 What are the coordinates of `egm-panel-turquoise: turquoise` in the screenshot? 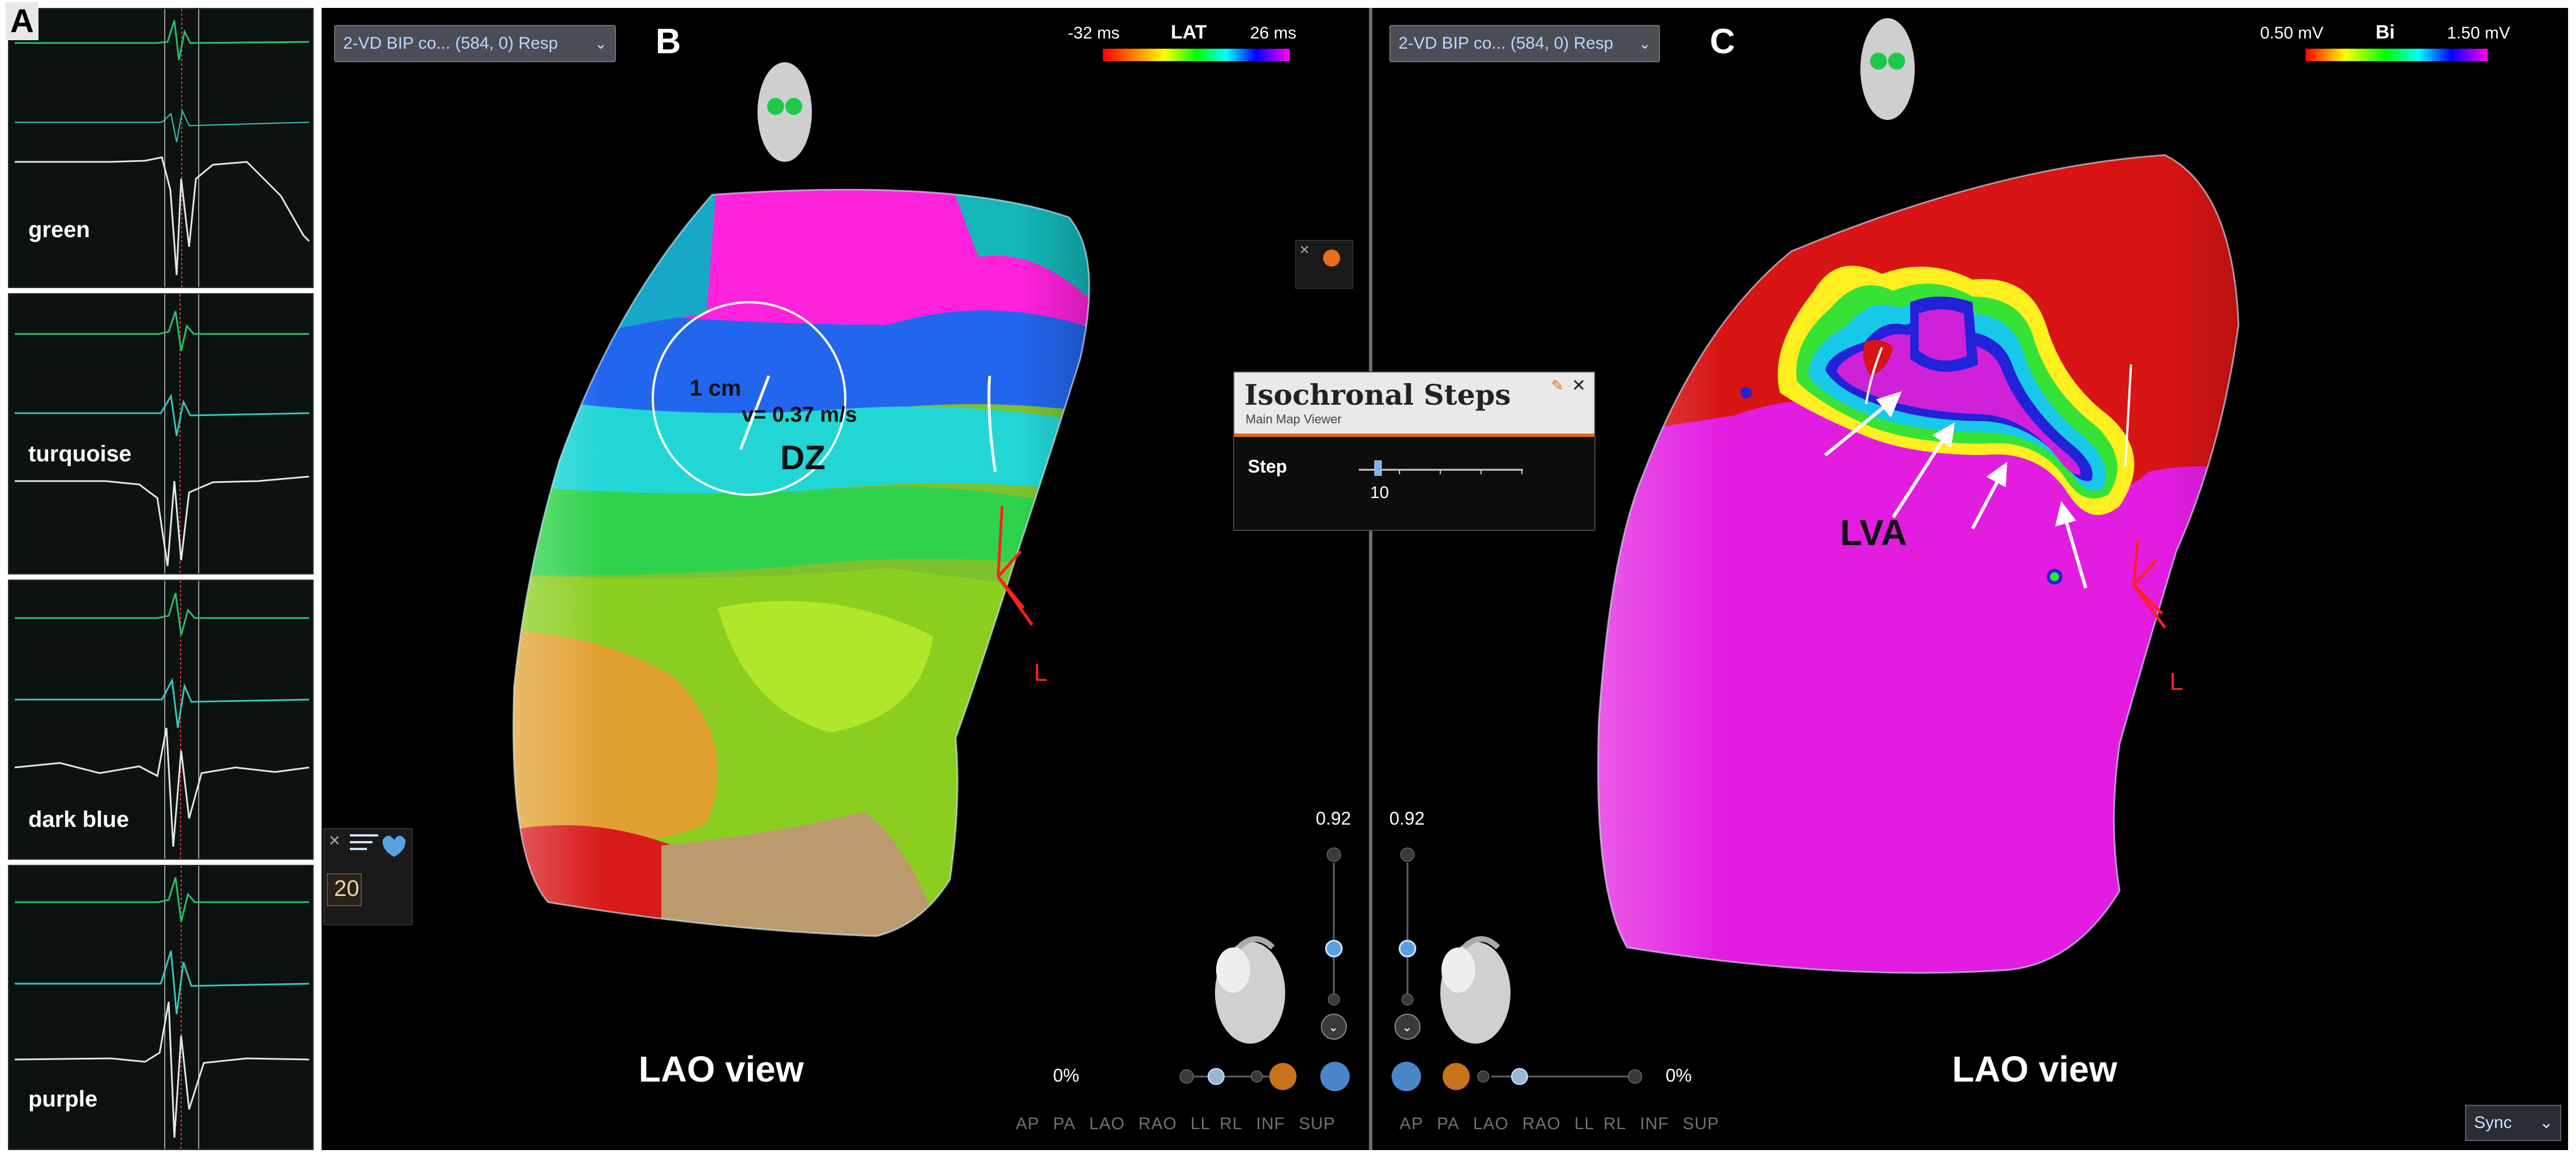 It's located at (161, 434).